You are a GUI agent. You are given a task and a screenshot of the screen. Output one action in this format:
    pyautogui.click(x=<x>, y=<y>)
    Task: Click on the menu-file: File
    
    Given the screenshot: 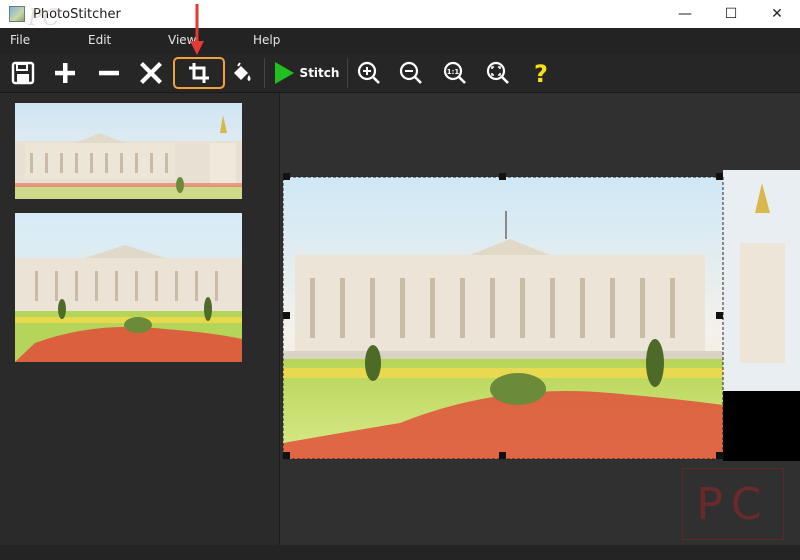 What is the action you would take?
    pyautogui.click(x=20, y=40)
    